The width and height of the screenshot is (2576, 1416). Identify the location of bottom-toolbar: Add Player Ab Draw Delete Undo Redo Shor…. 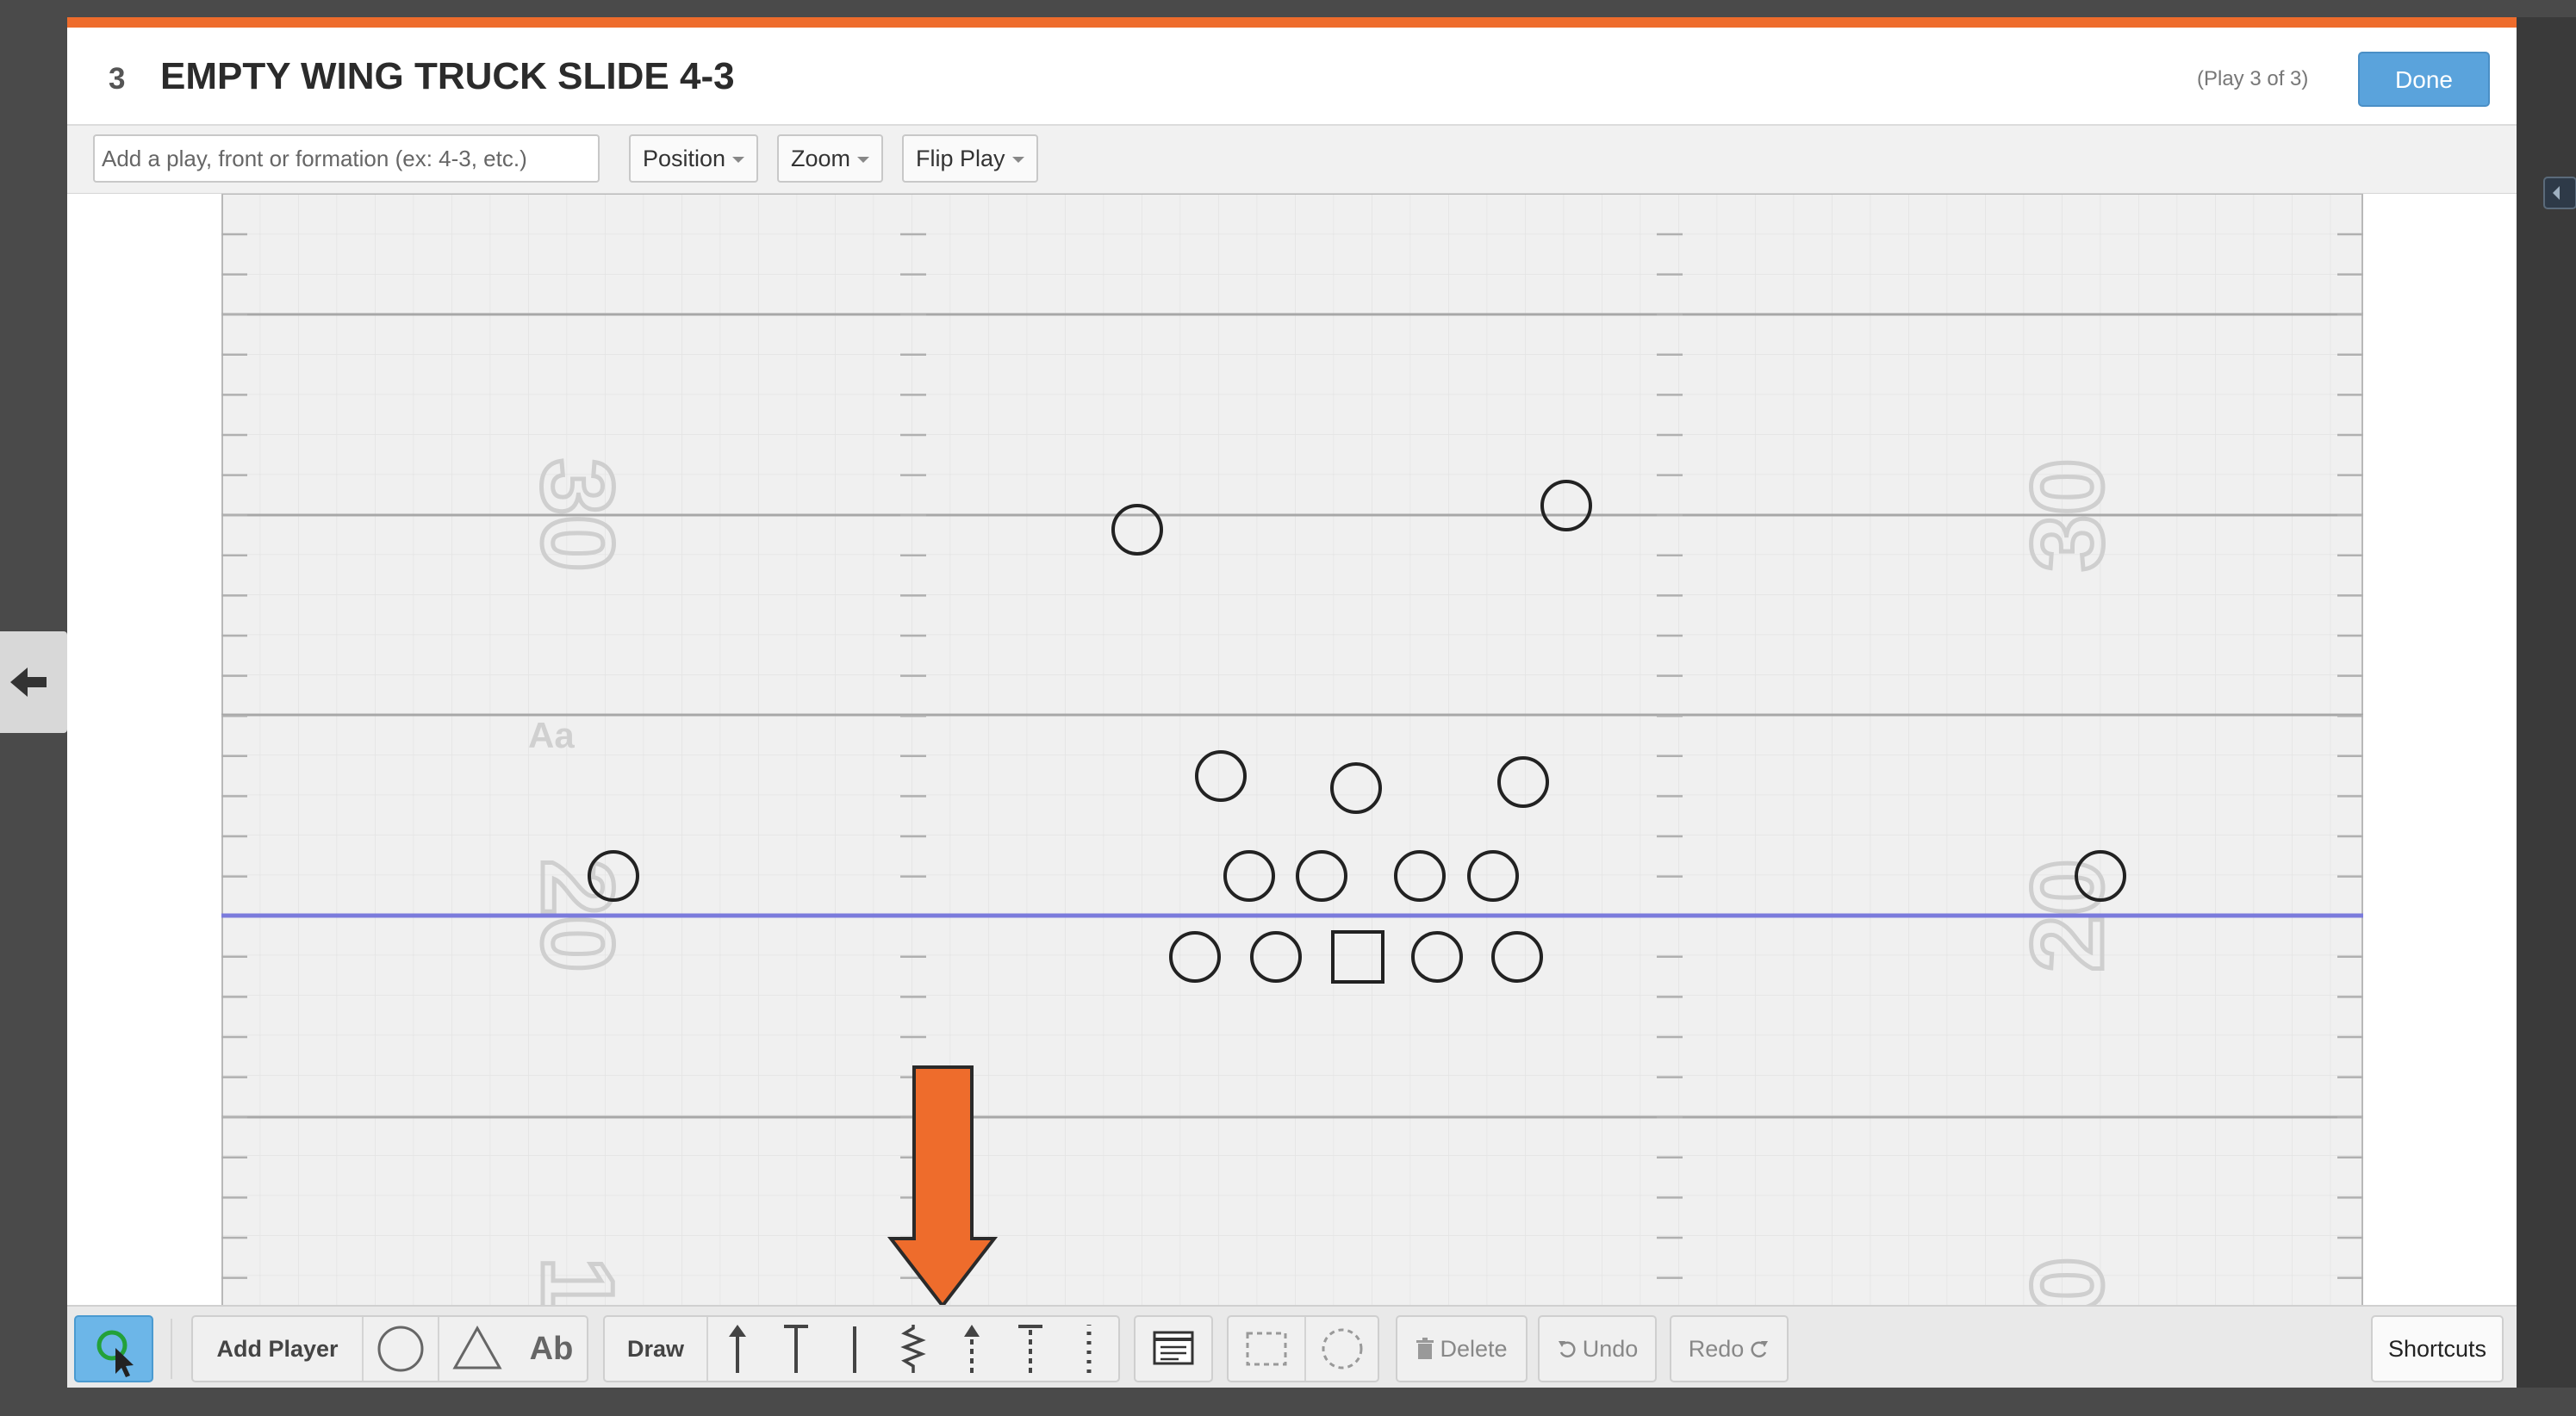
(1292, 1346).